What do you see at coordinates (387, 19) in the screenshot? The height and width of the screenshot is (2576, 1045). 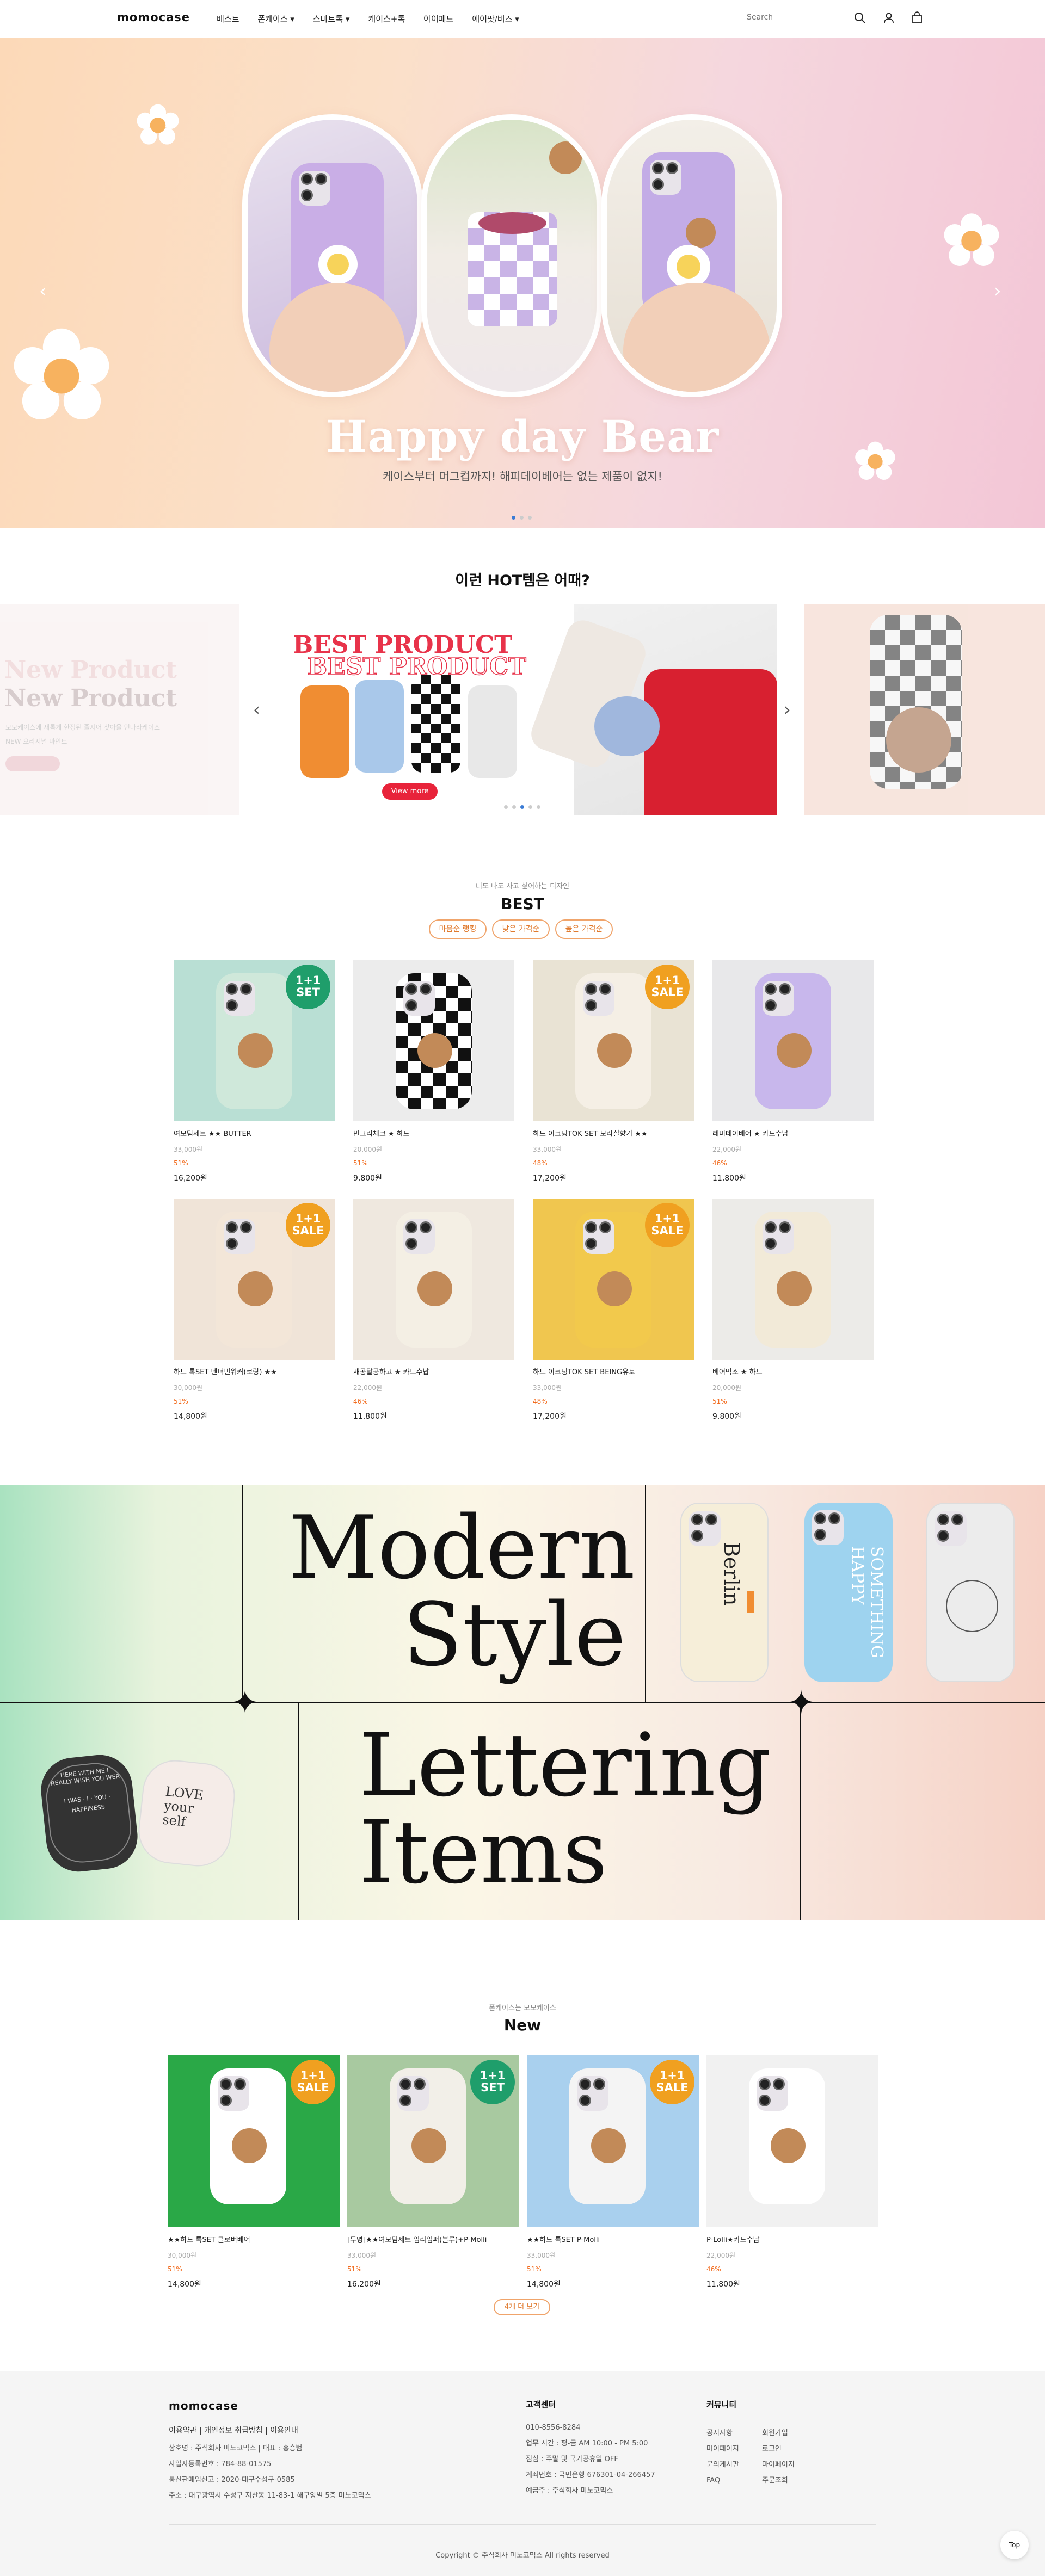 I see `nav-item-case-tok: 케이스+톡` at bounding box center [387, 19].